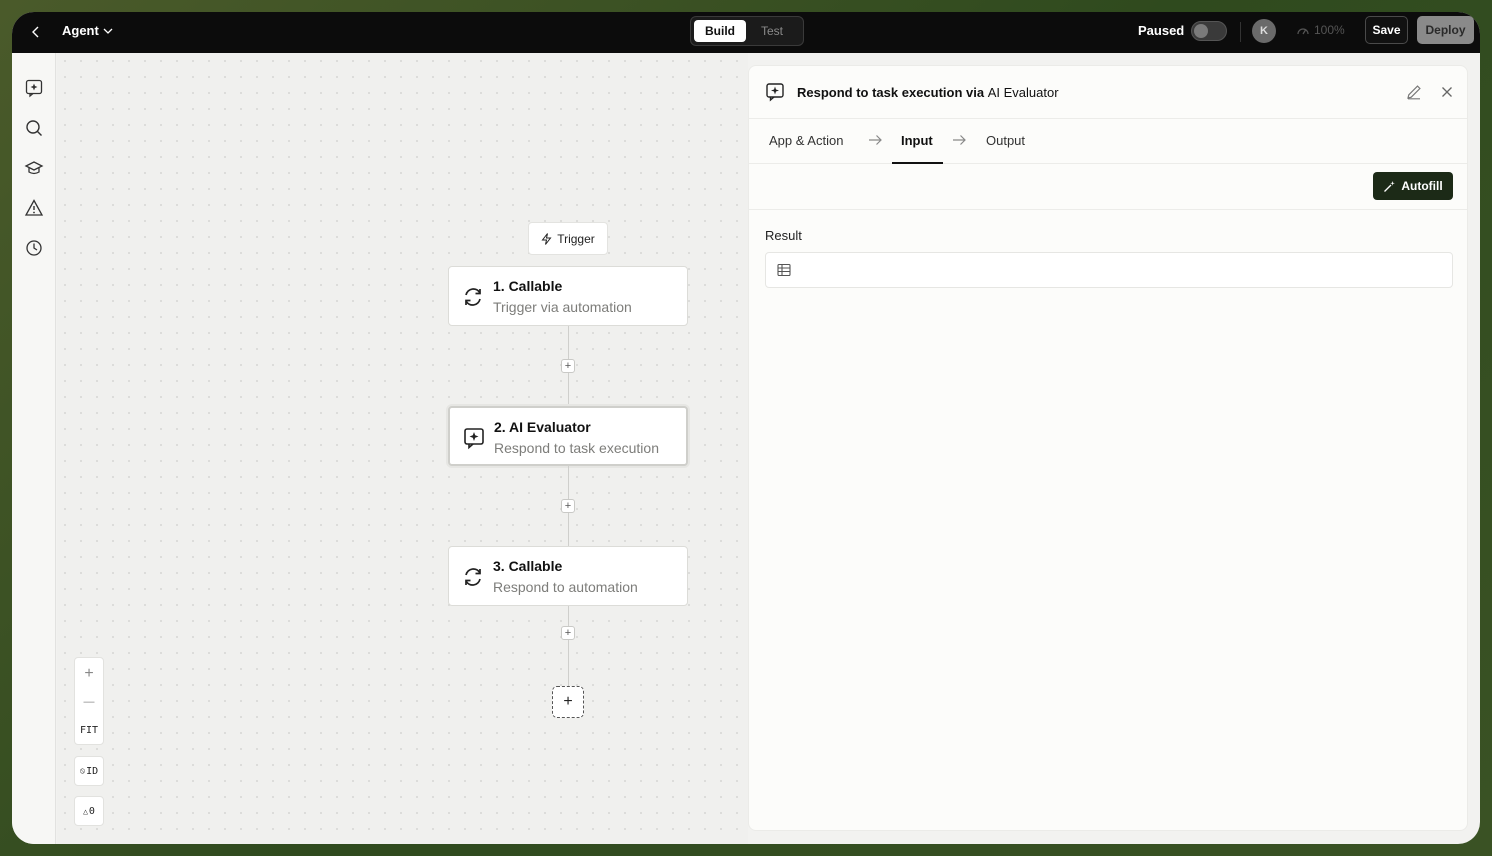 Image resolution: width=1492 pixels, height=856 pixels. What do you see at coordinates (1386, 30) in the screenshot?
I see `save-button: Save` at bounding box center [1386, 30].